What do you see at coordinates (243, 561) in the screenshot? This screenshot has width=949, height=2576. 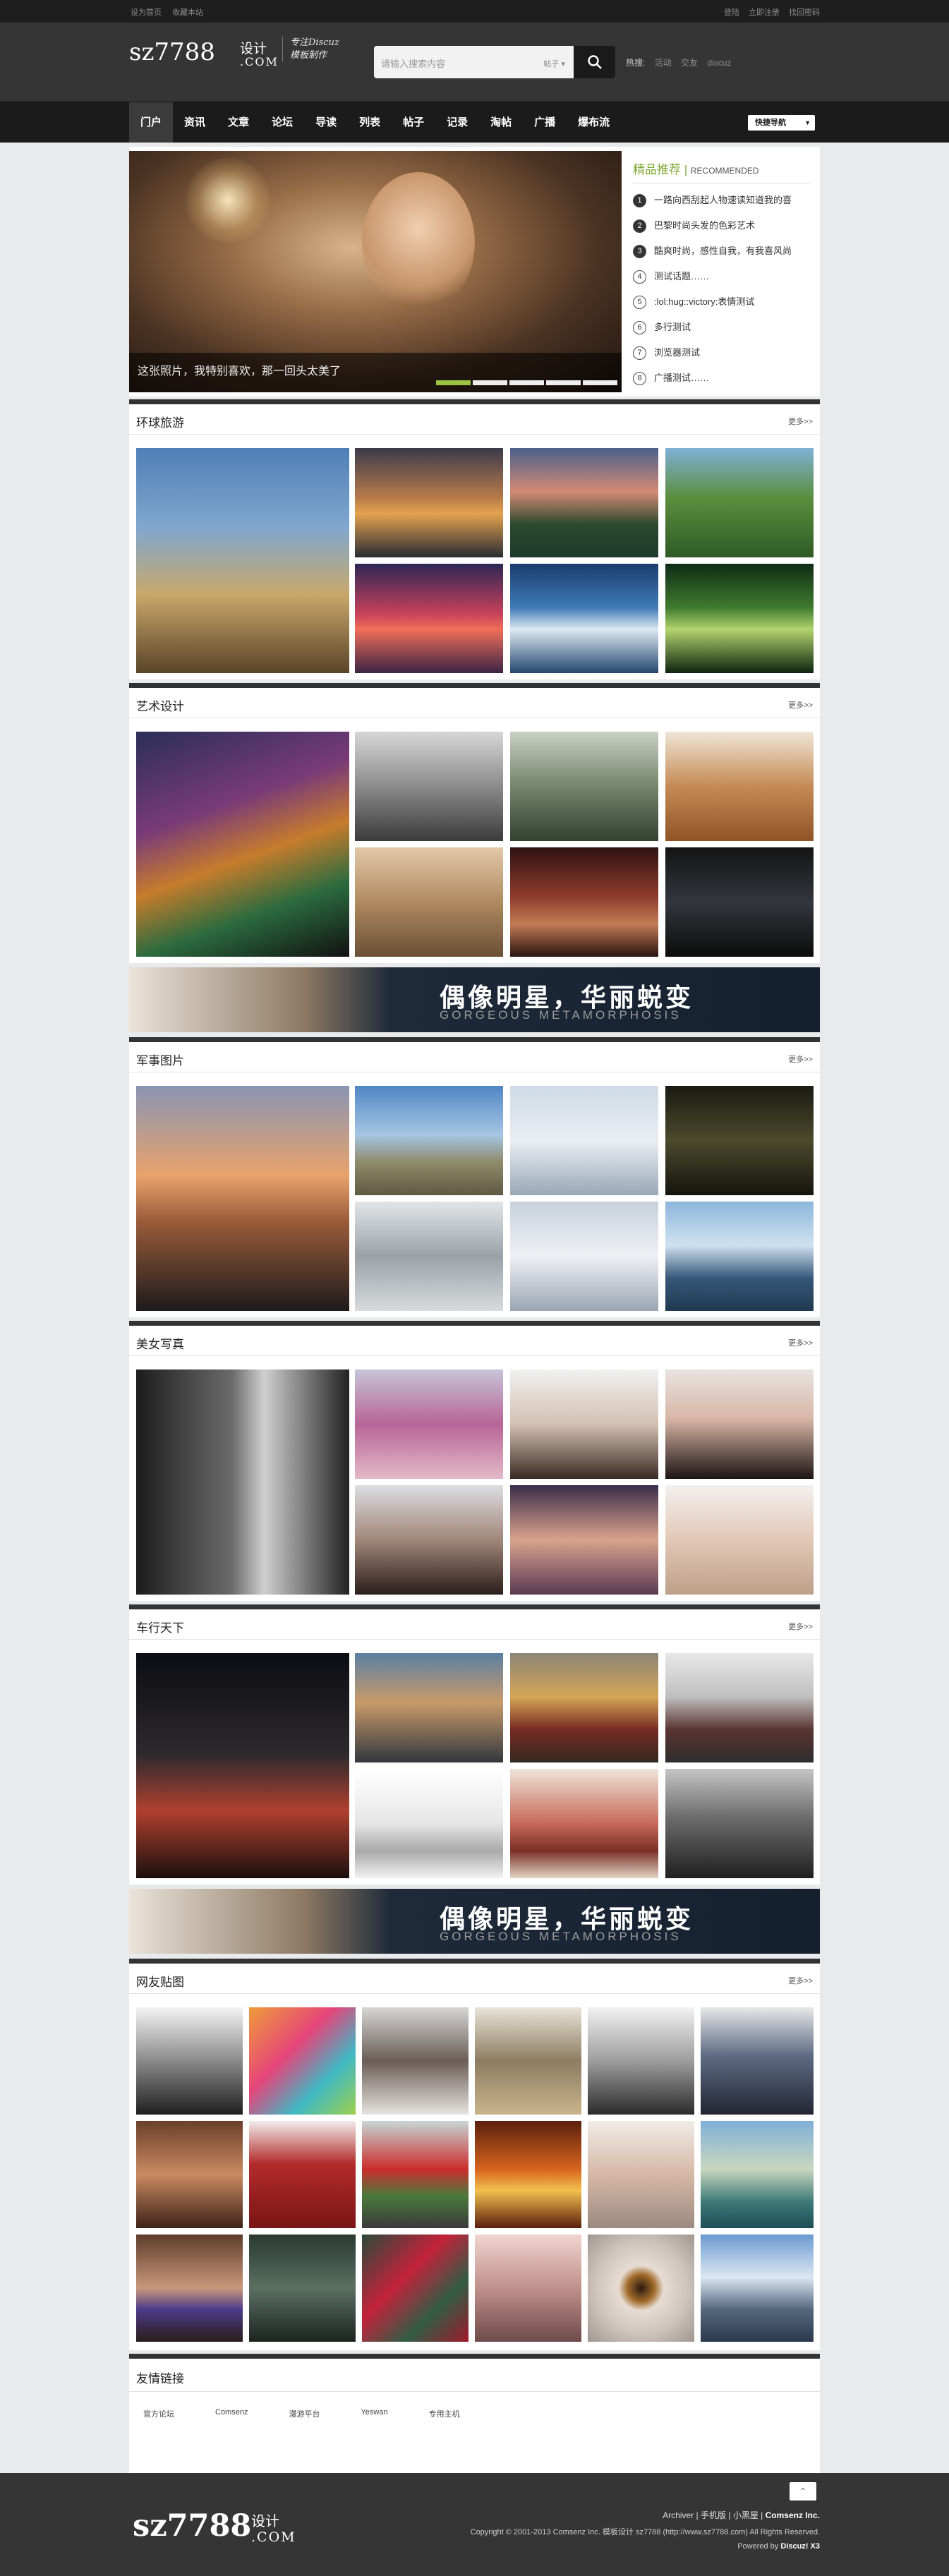 I see `thumb-castle` at bounding box center [243, 561].